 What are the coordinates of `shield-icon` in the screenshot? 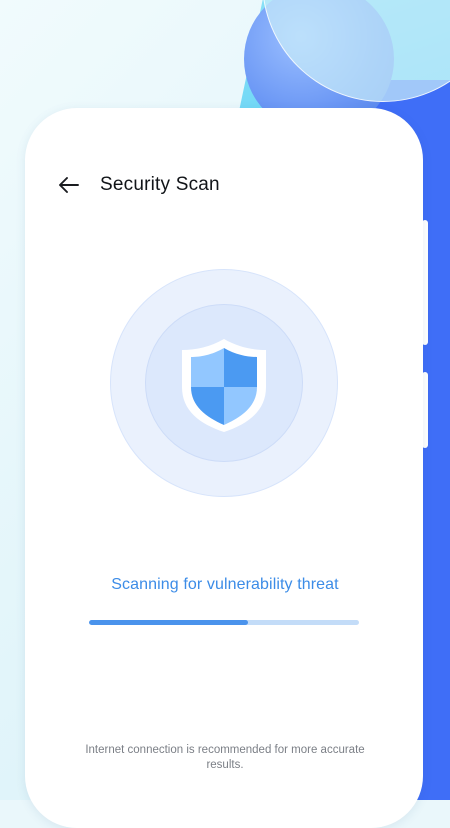 It's located at (224, 385).